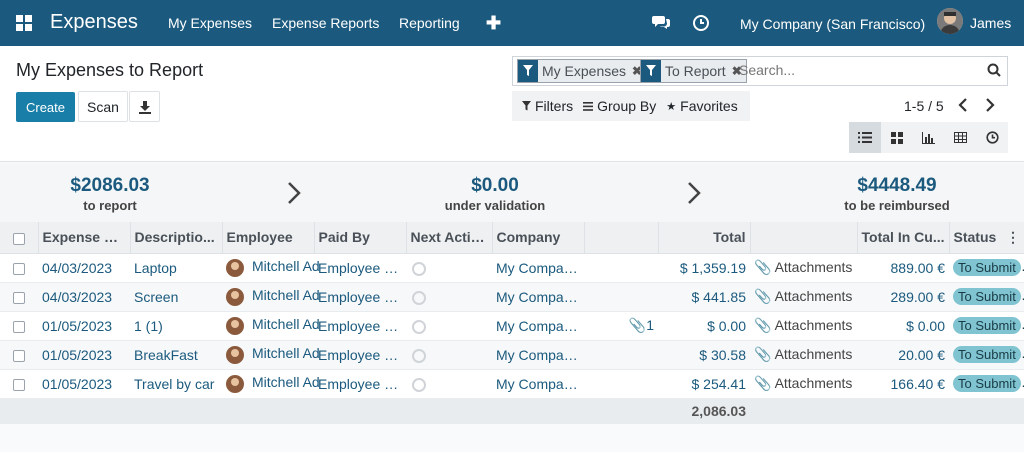 The width and height of the screenshot is (1024, 452). I want to click on chevron-left-icon, so click(963, 106).